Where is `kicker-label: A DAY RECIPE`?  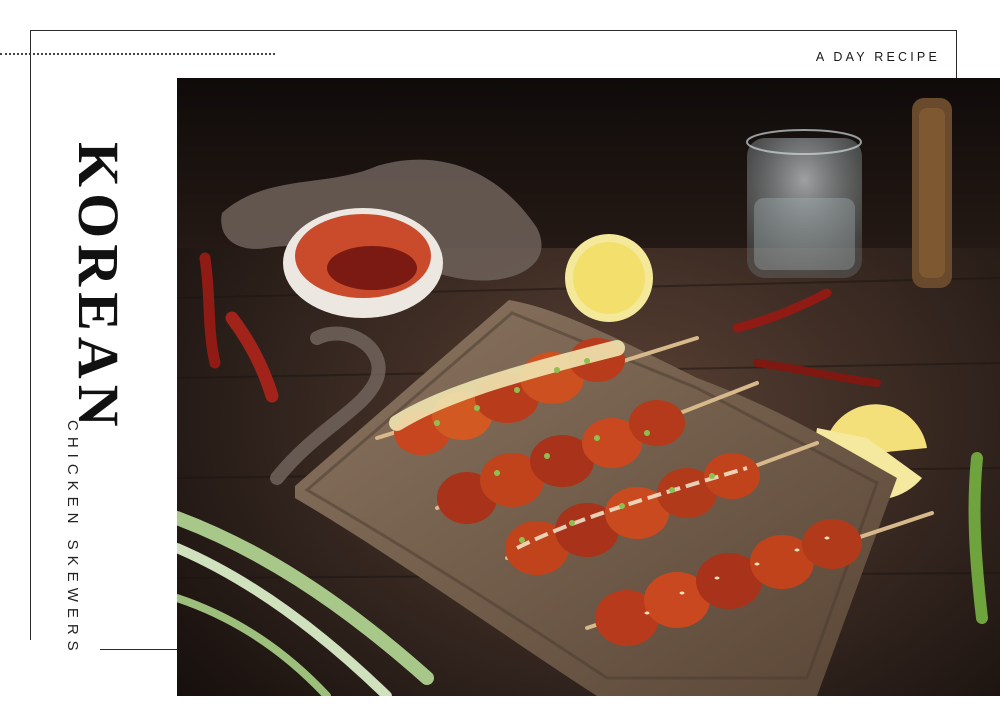
kicker-label: A DAY RECIPE is located at coordinates (877, 57).